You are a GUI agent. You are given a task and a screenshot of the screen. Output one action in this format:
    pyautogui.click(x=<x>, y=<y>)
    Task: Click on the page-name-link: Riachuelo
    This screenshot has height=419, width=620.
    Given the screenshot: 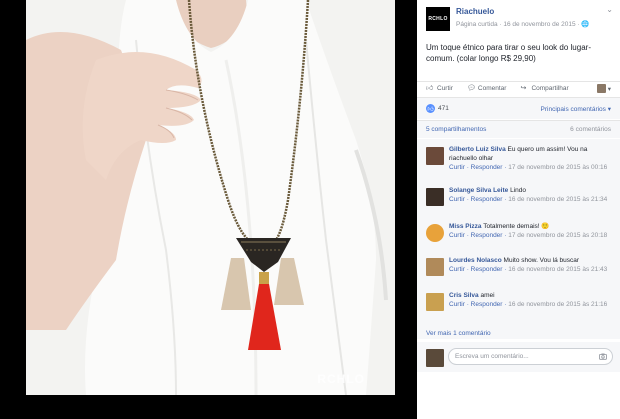 What is the action you would take?
    pyautogui.click(x=475, y=11)
    